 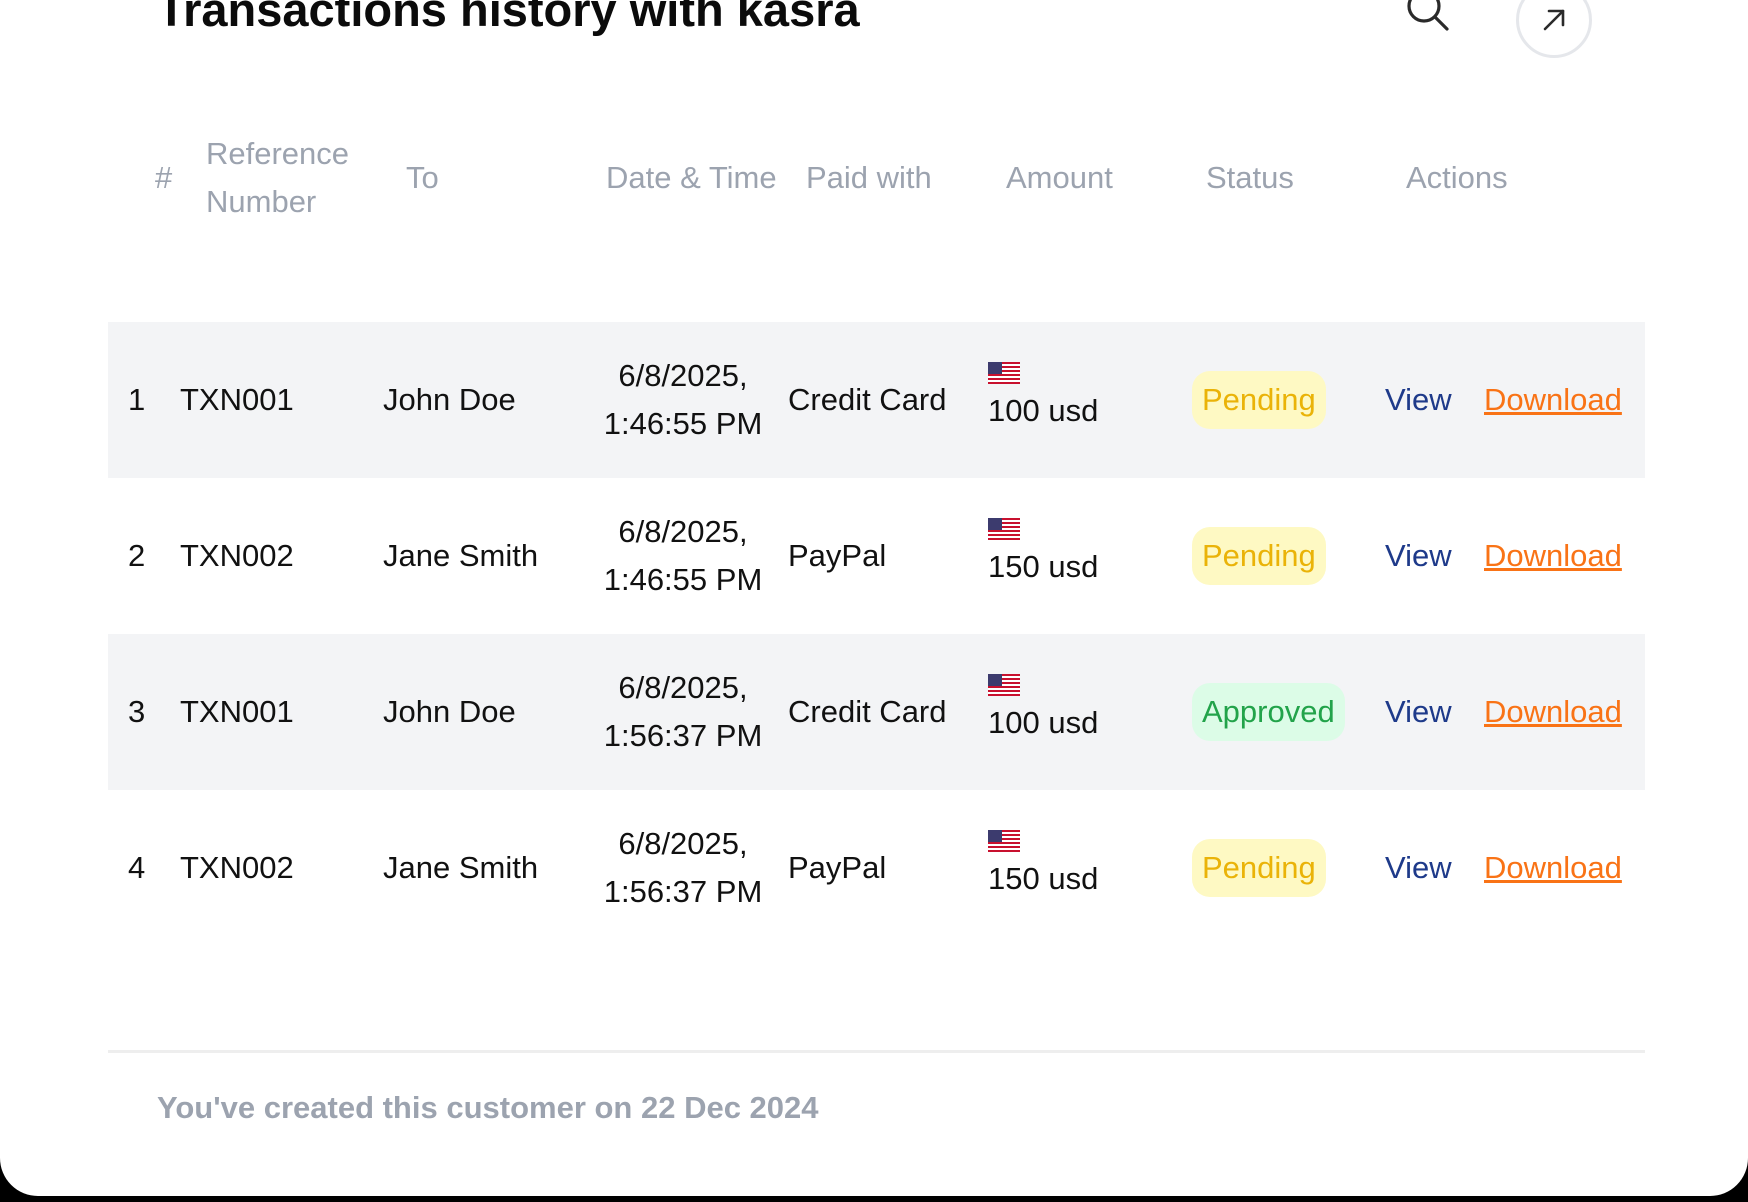 I want to click on column-header-actions: Actions, so click(x=1457, y=177).